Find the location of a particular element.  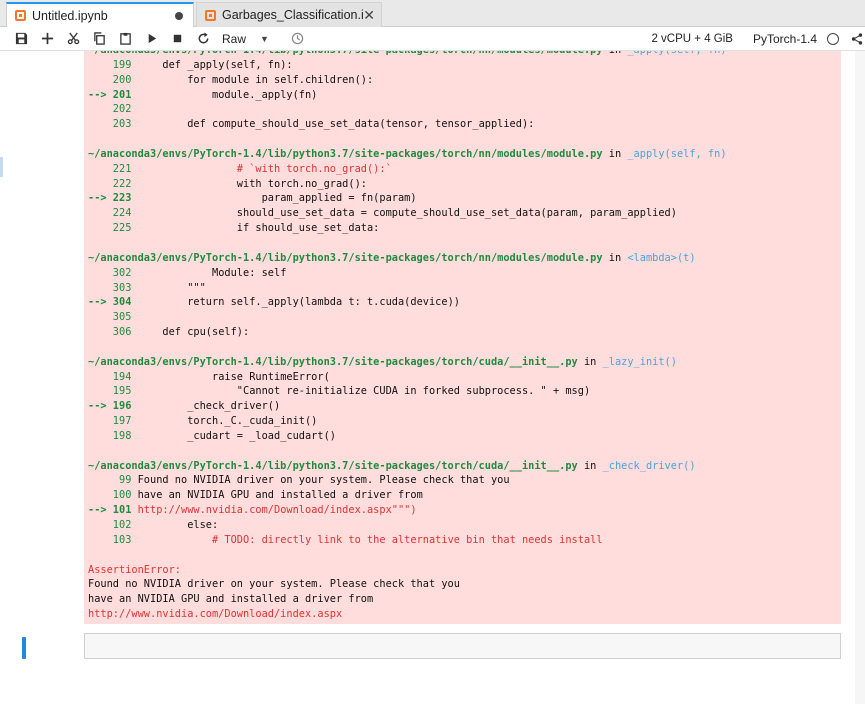

play-icon is located at coordinates (152, 38).